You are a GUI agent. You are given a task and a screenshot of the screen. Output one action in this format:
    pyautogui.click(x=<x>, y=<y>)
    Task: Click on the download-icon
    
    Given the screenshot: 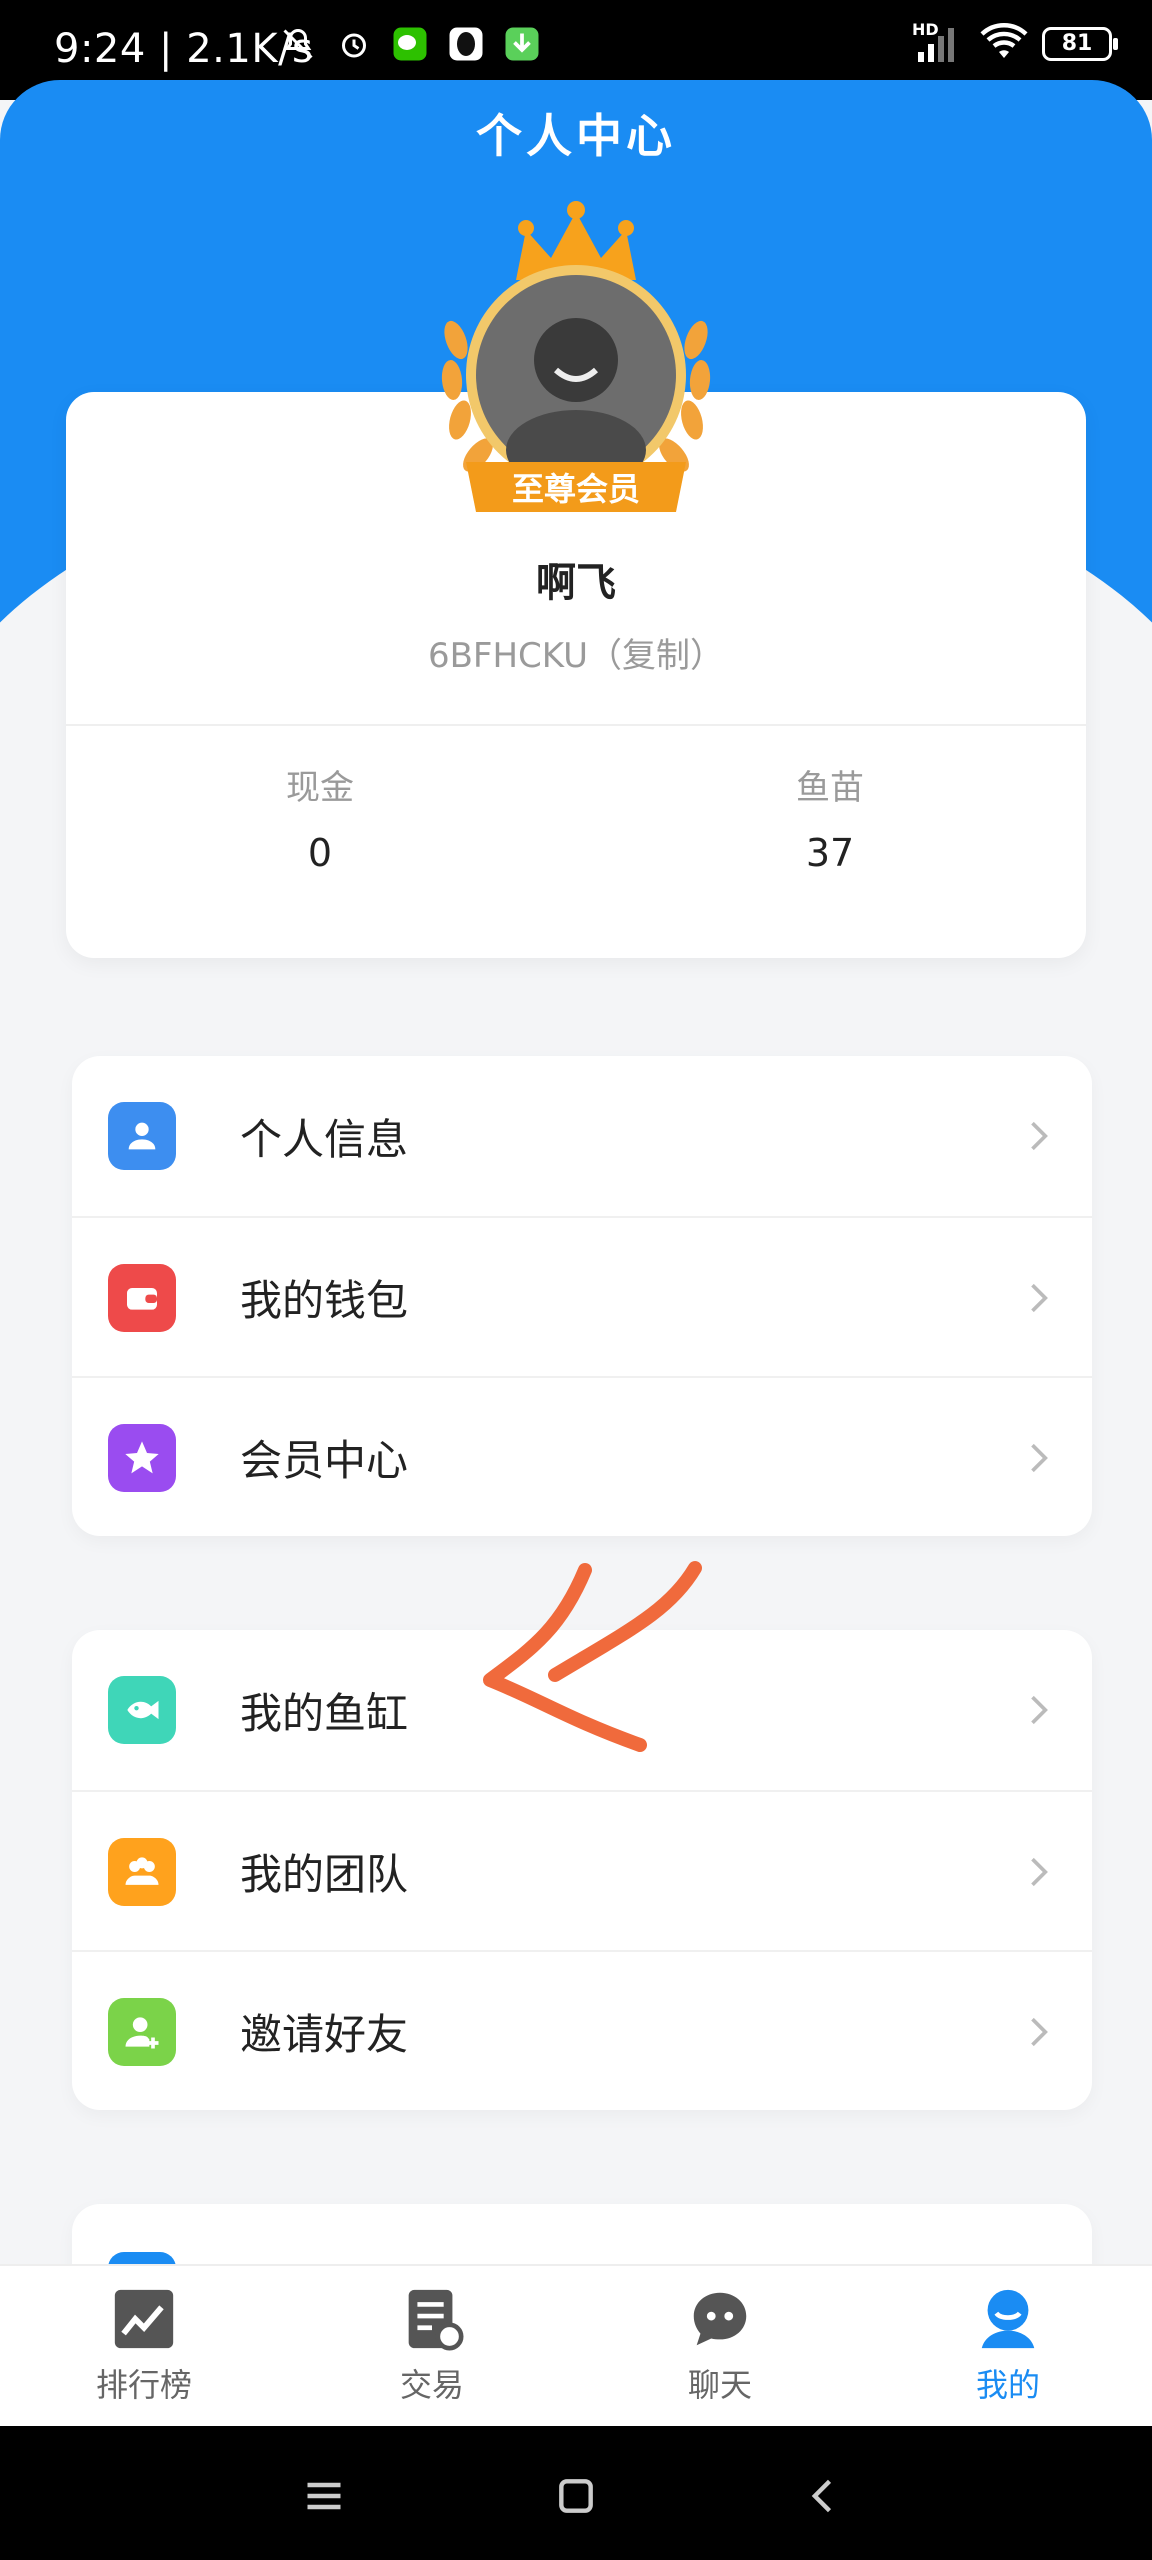 What is the action you would take?
    pyautogui.click(x=522, y=44)
    